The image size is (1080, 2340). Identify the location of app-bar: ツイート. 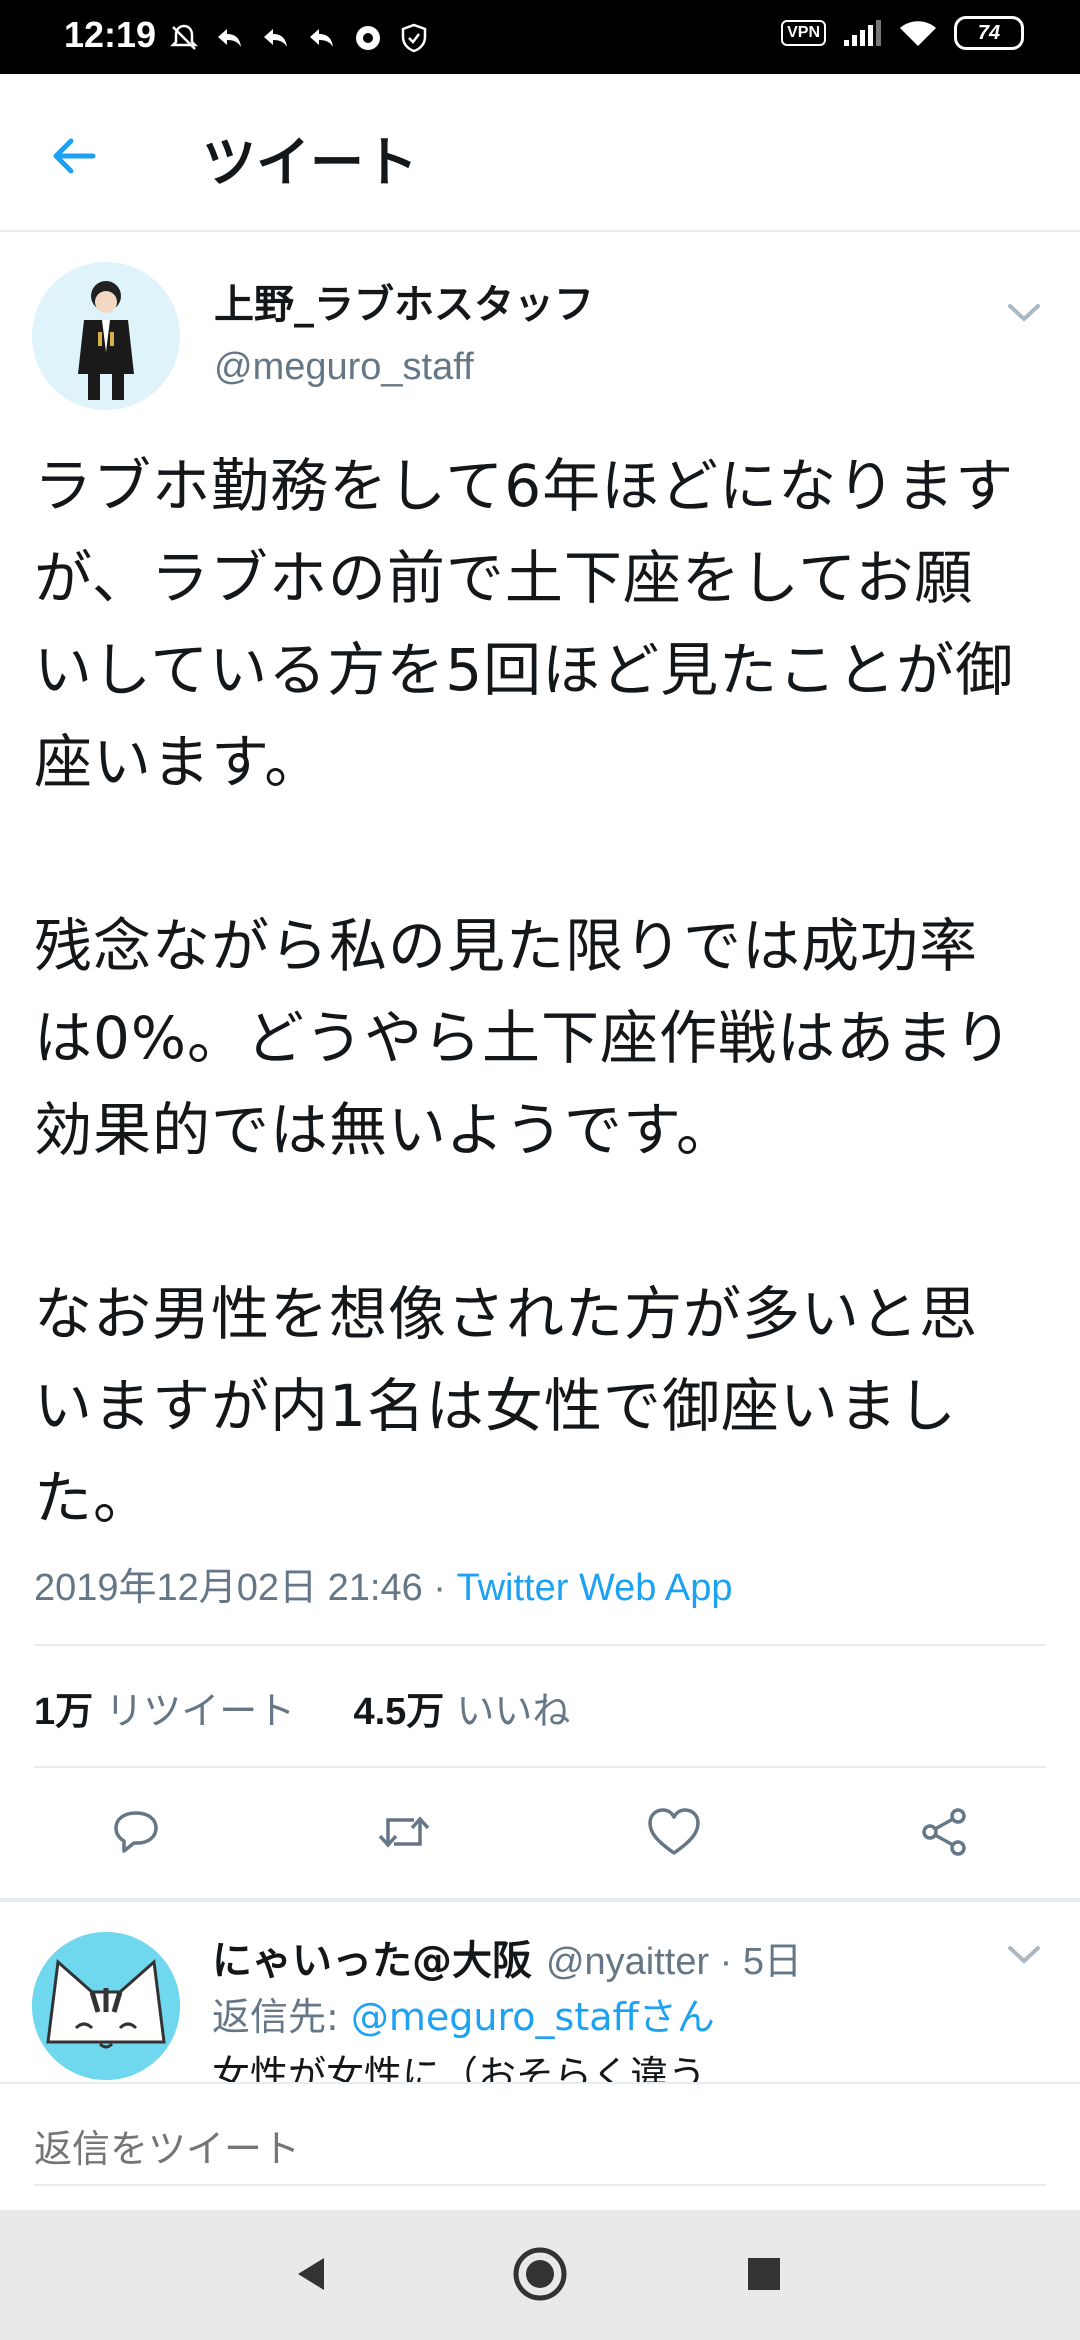
(540, 153).